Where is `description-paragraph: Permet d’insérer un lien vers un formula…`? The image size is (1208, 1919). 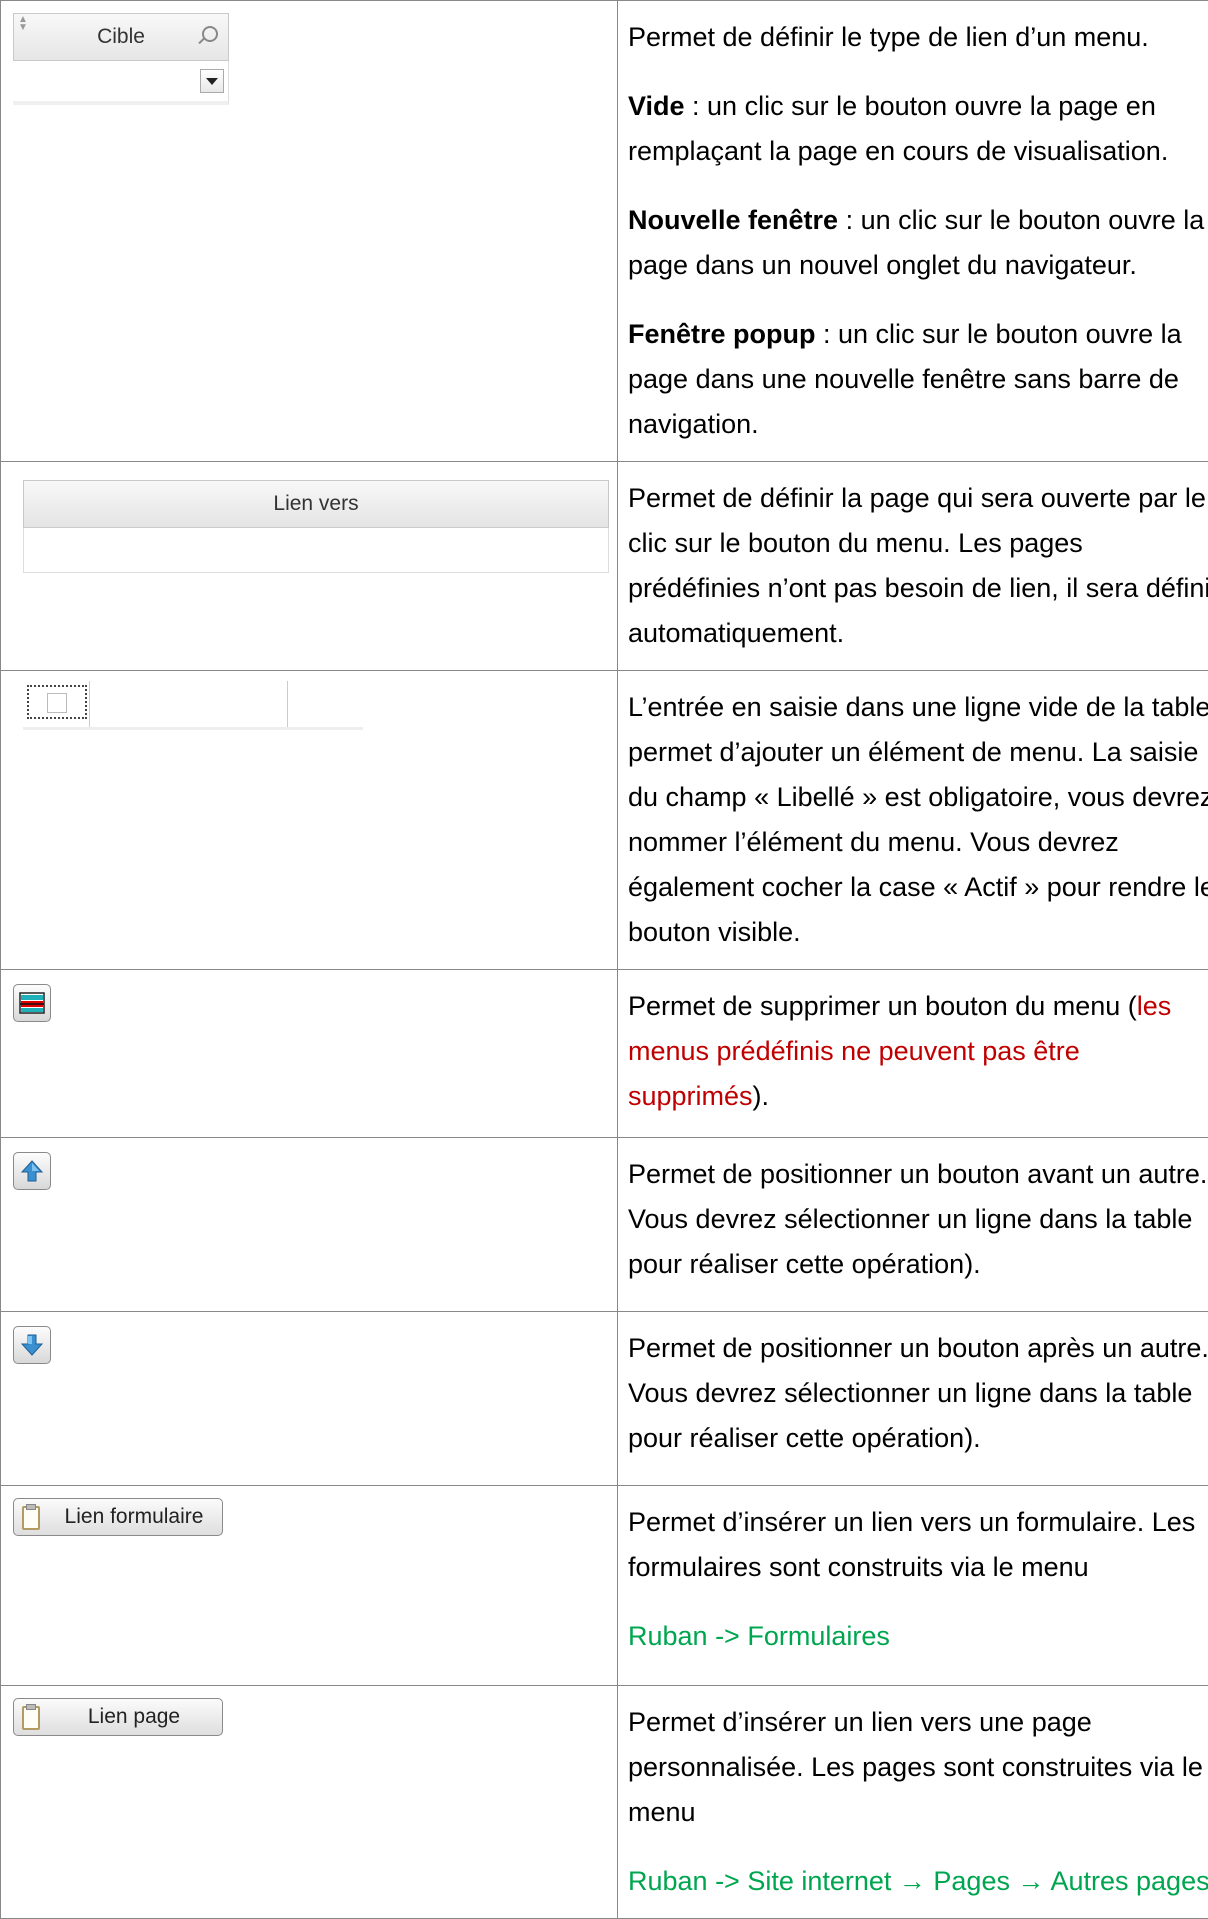 description-paragraph: Permet d’insérer un lien vers un formula… is located at coordinates (918, 1545).